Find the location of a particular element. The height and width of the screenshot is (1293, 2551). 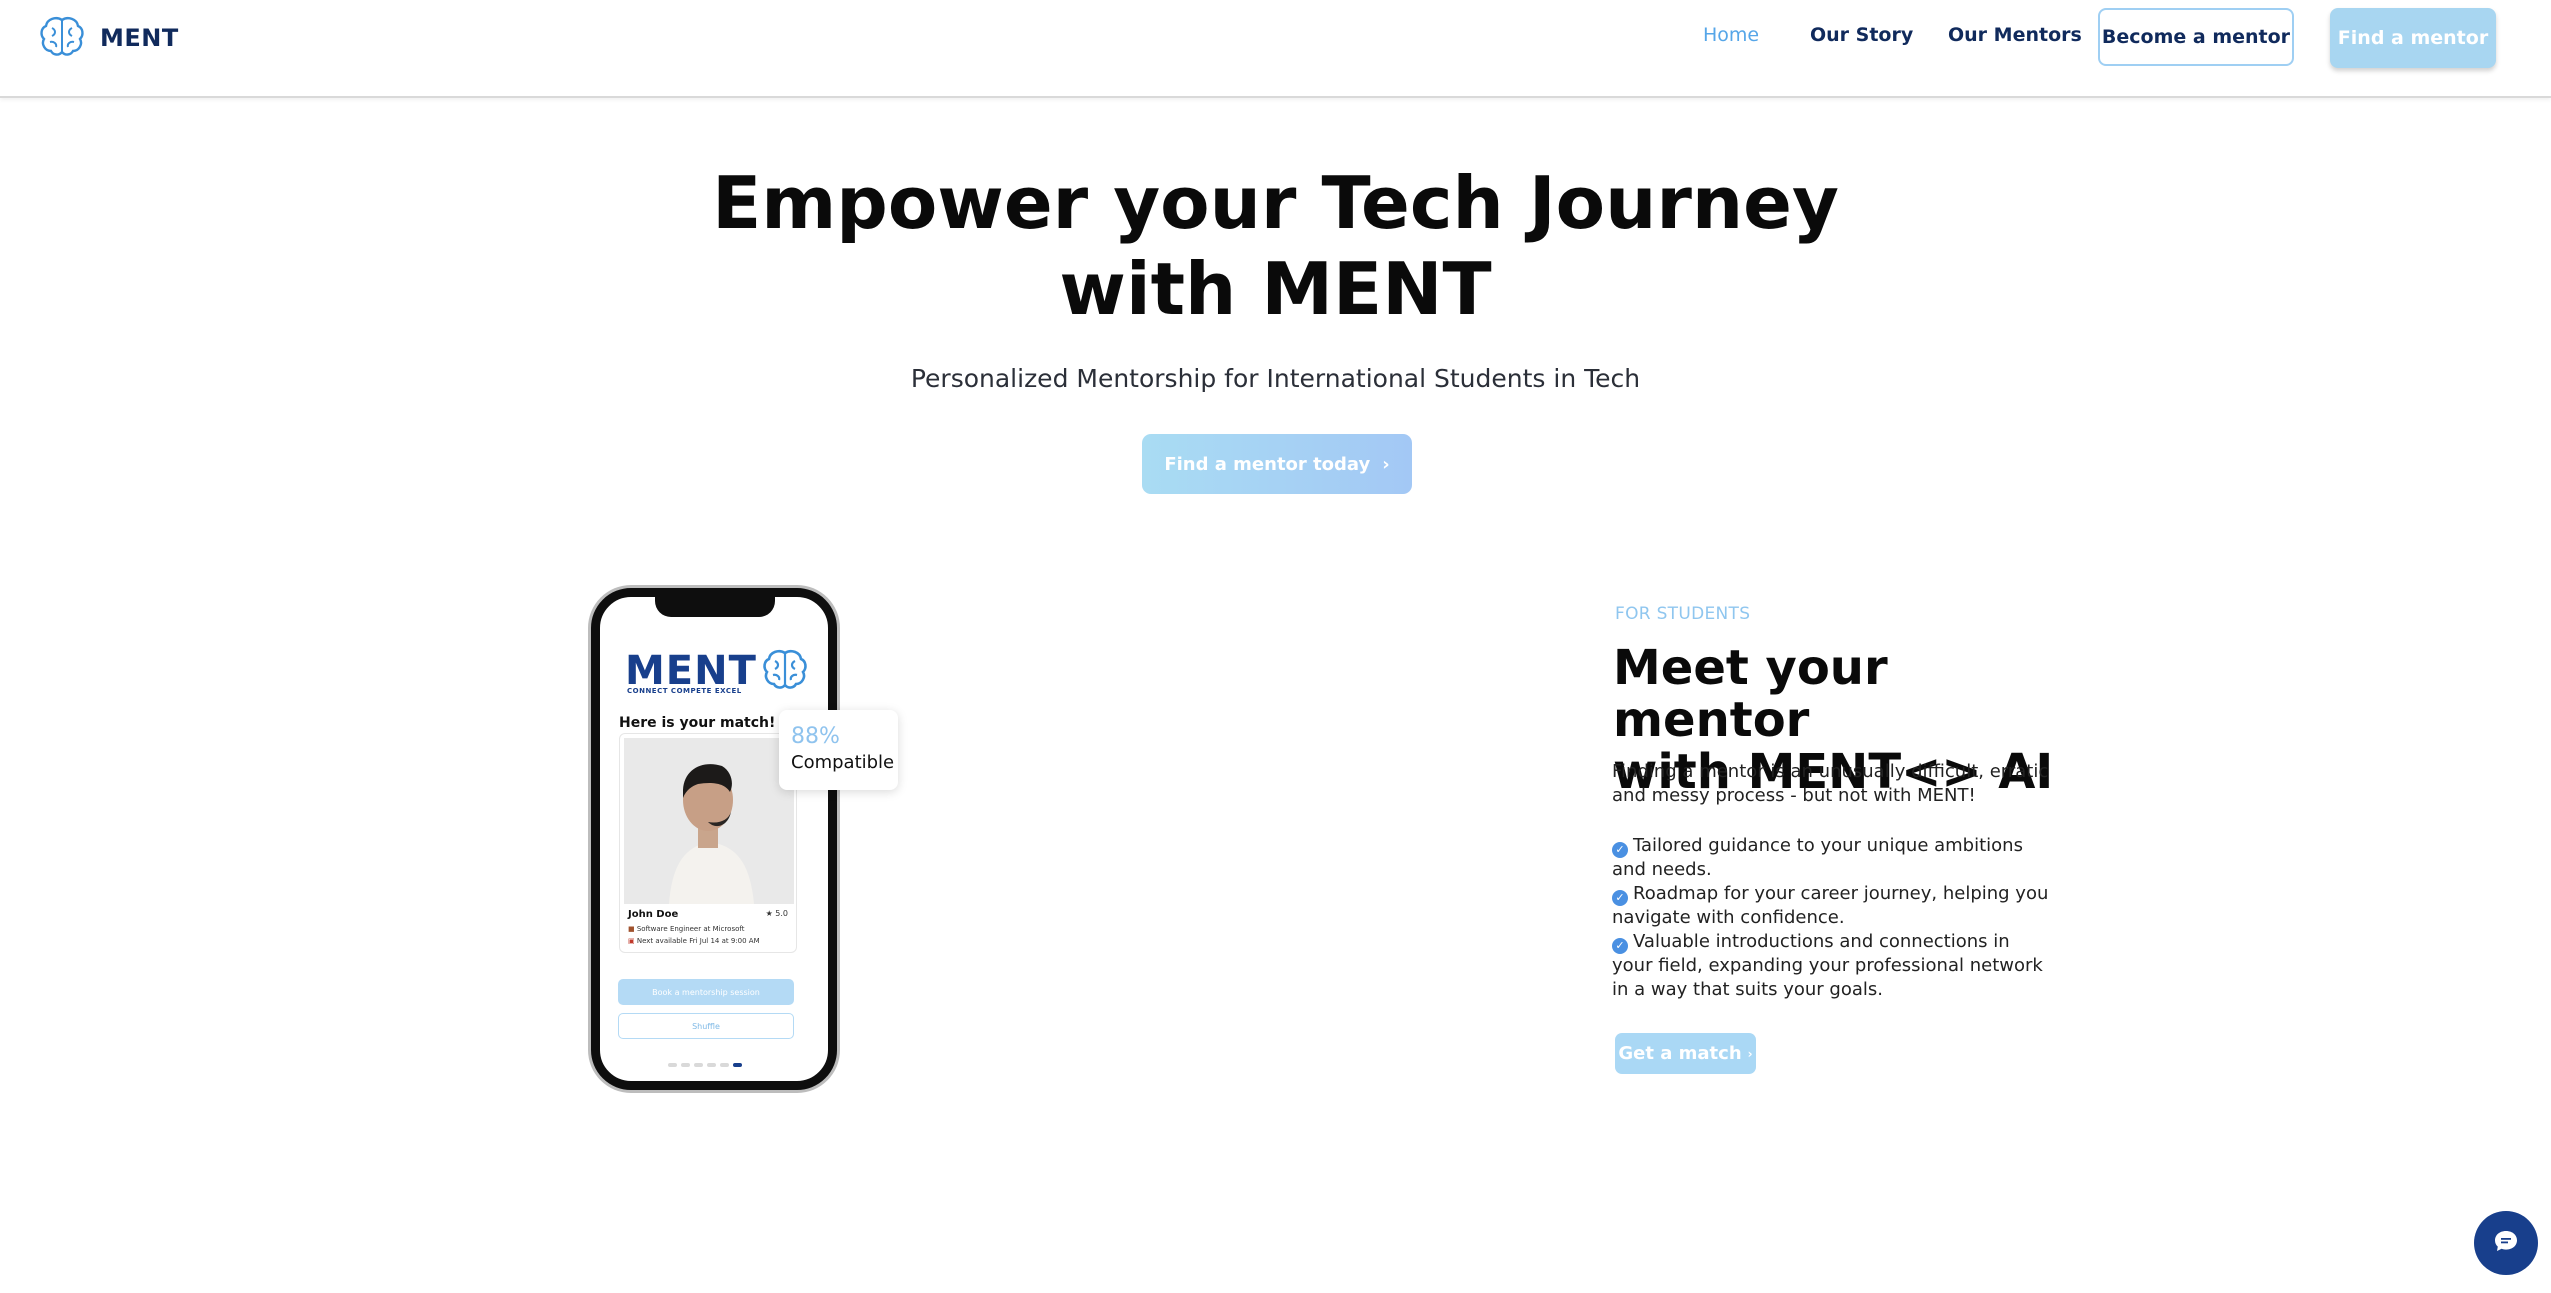

find-mentor-button: Find a mentor is located at coordinates (2413, 38).